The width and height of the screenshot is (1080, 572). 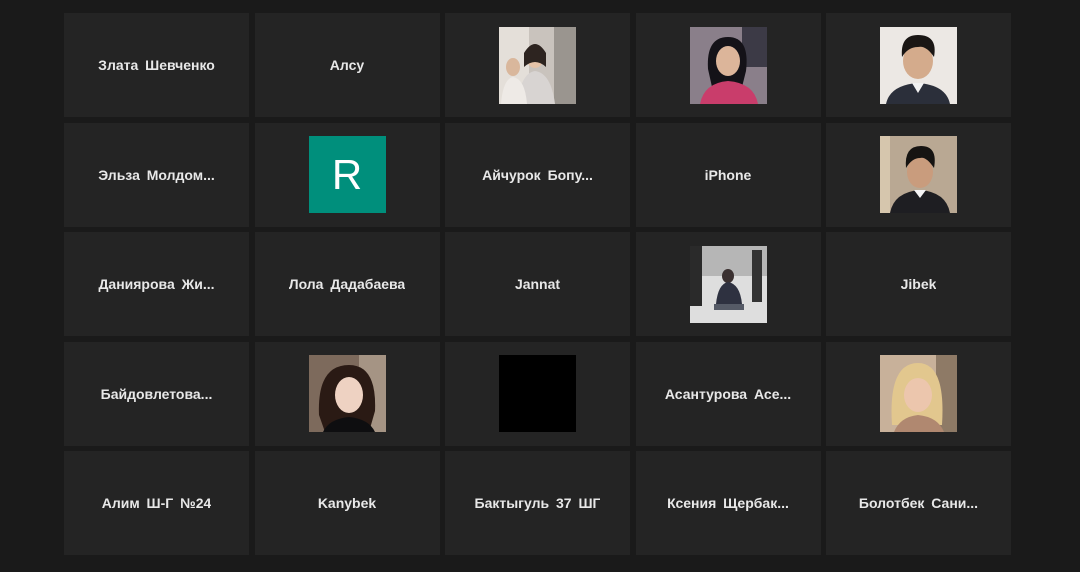 I want to click on participant-name: Алим Ш-Г №24, so click(x=156, y=503).